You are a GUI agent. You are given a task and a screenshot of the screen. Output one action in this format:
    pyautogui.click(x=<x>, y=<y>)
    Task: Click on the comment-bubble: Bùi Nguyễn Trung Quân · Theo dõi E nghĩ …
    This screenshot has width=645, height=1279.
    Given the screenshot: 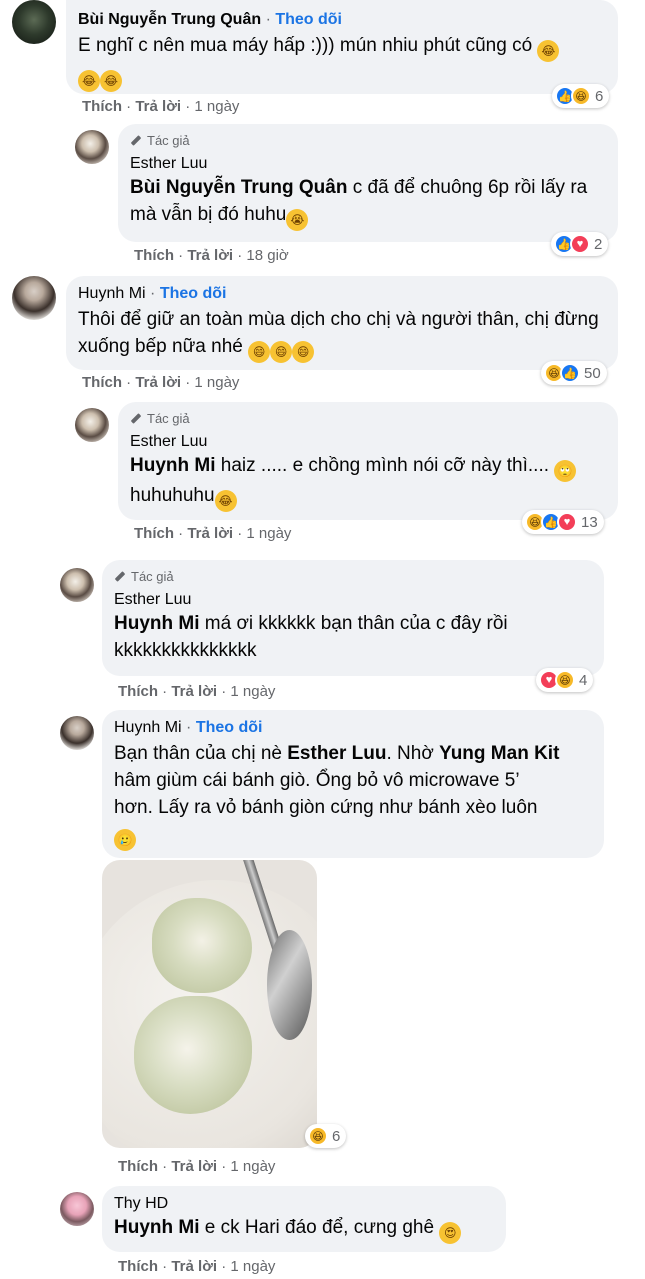 What is the action you would take?
    pyautogui.click(x=342, y=47)
    